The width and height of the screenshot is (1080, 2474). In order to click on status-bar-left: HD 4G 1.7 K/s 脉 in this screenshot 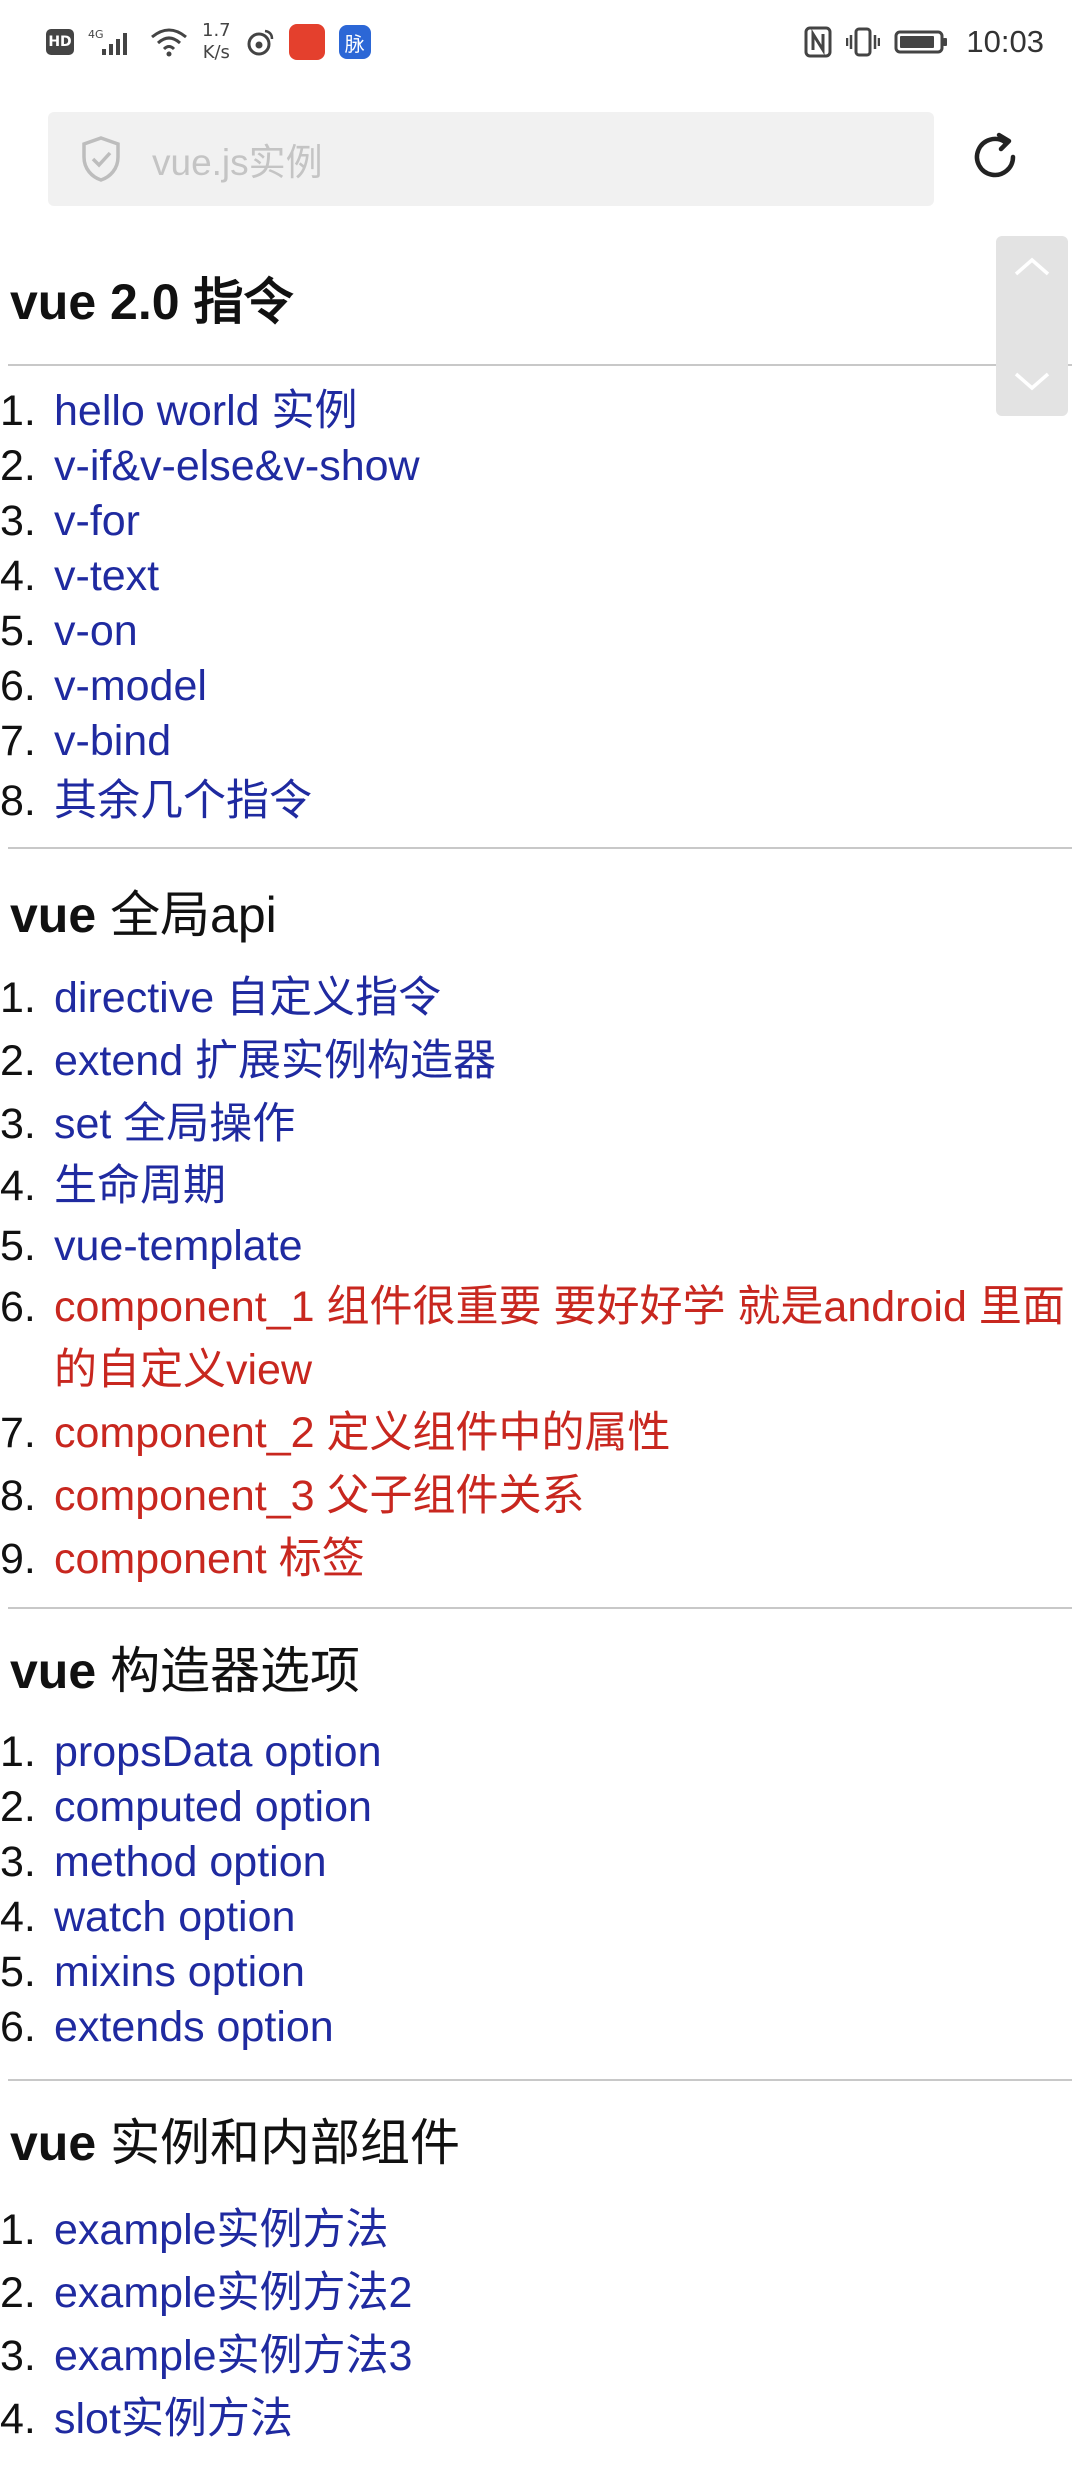, I will do `click(208, 42)`.